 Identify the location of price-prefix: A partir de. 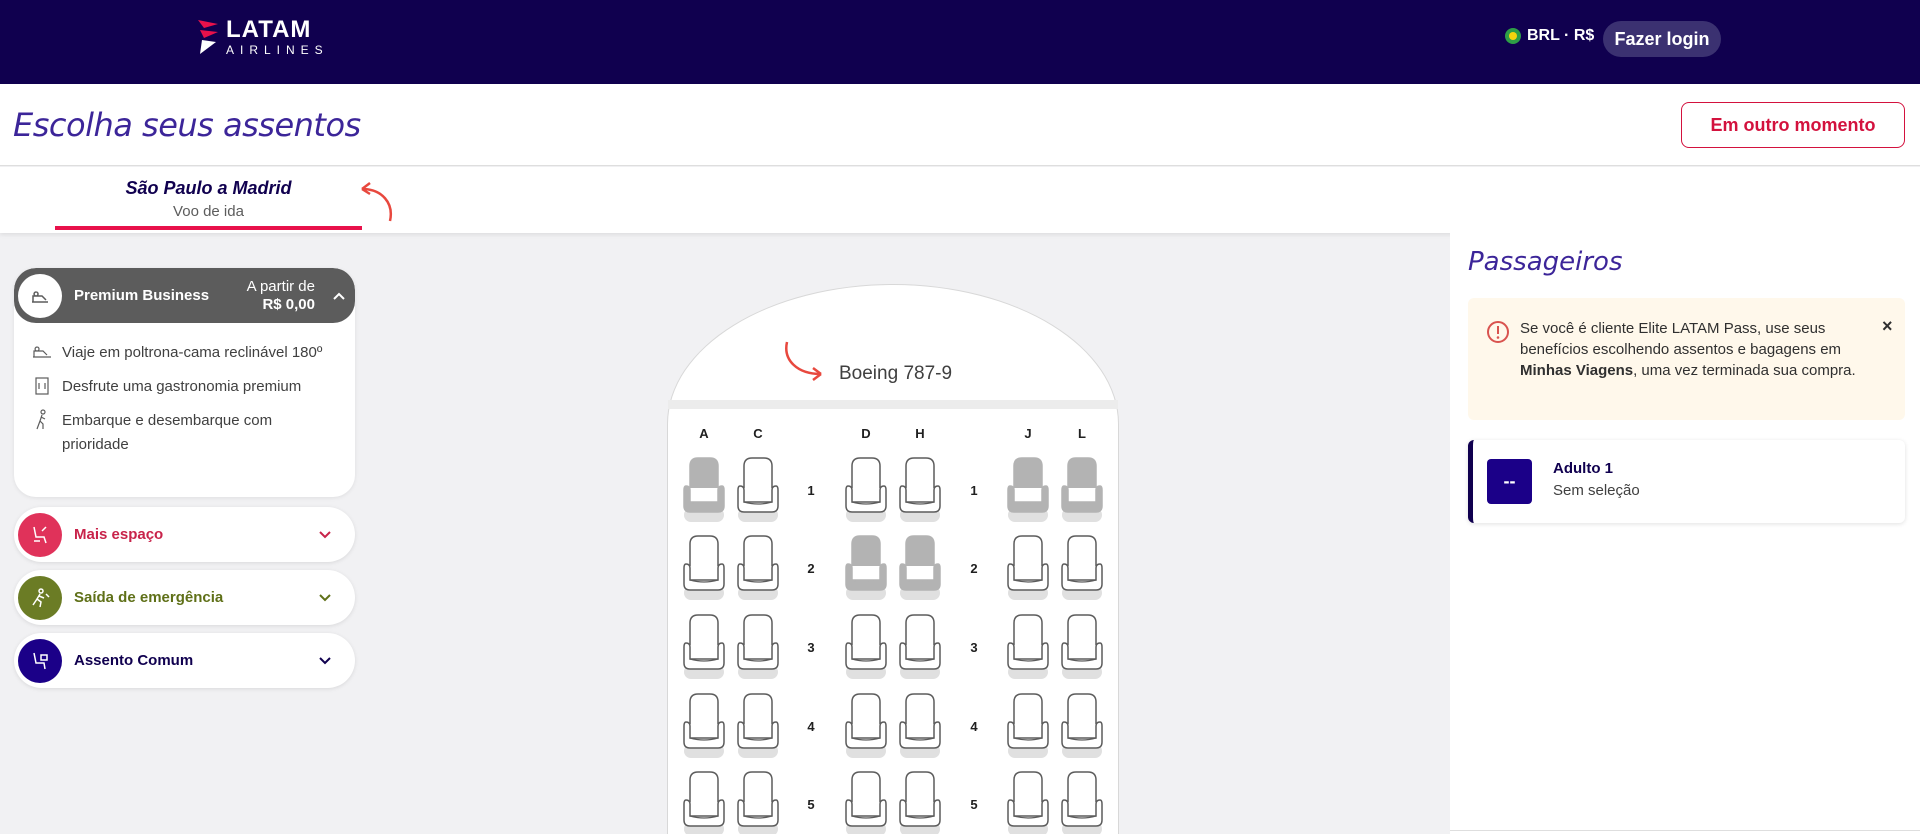
(280, 286).